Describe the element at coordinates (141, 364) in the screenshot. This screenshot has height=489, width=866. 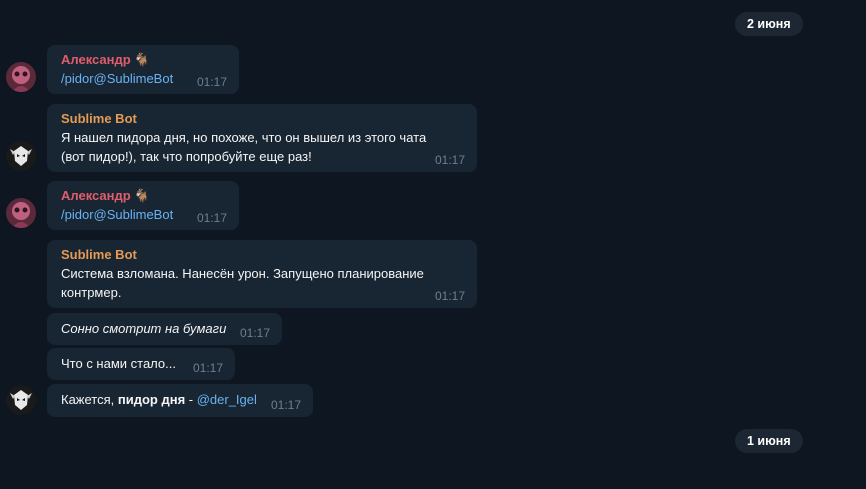
I see `message-bubble: Что с нами стало... 01:17` at that location.